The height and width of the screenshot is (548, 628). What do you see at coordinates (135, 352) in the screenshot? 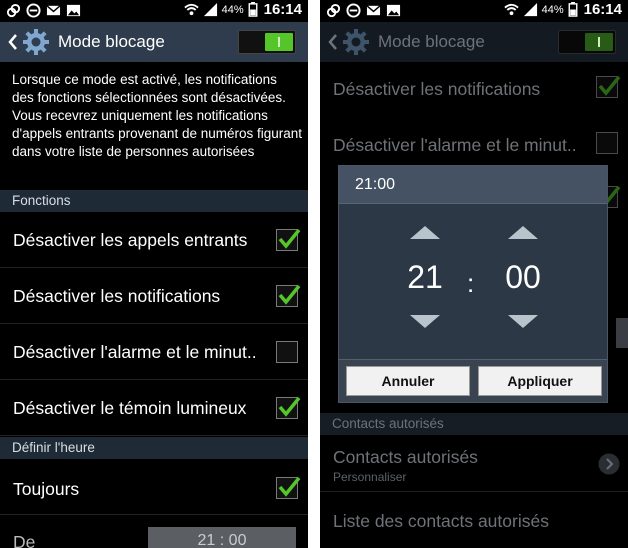
I see `row-label: Désactiver l'alarme et le minut..` at bounding box center [135, 352].